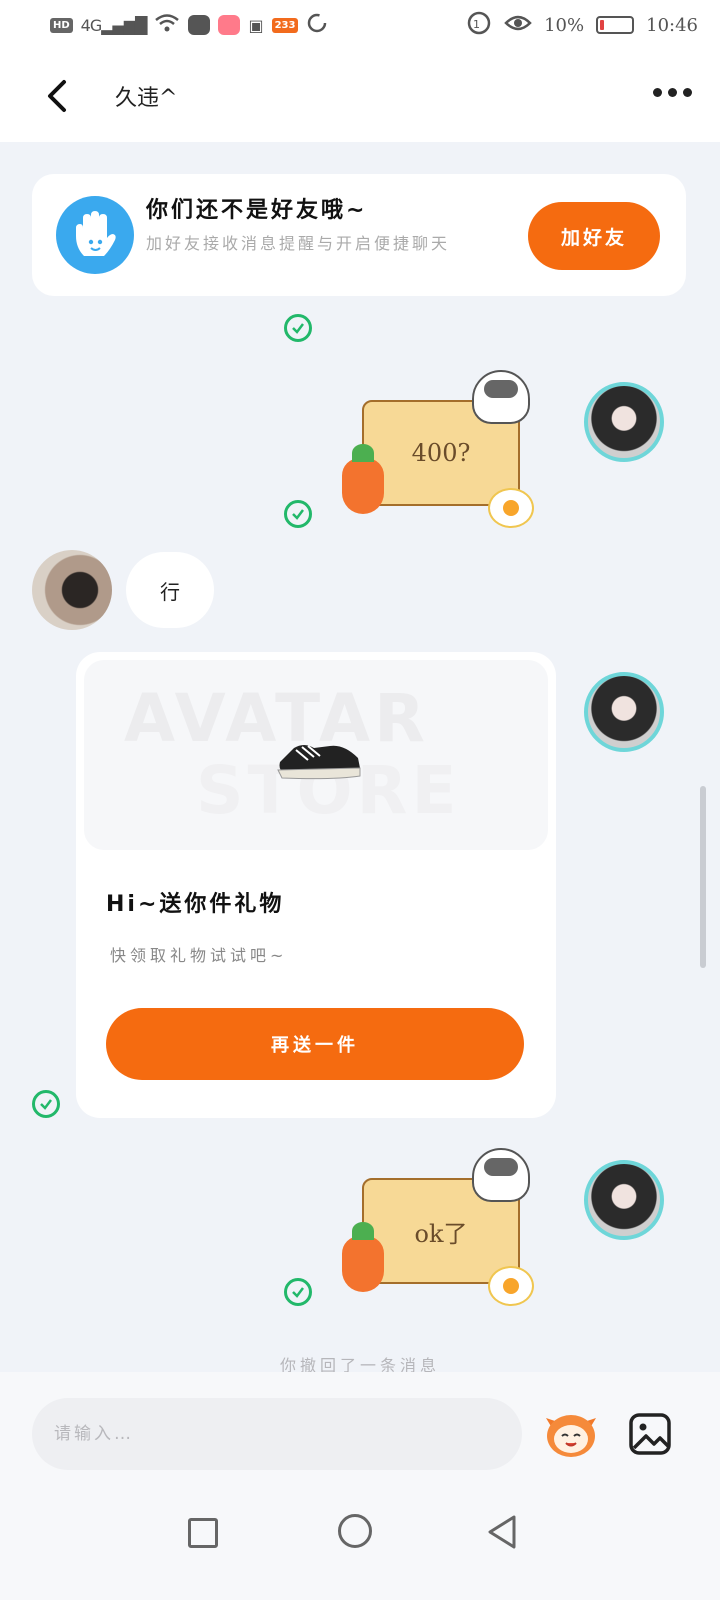 This screenshot has width=720, height=1600. I want to click on sticker-text: 400?, so click(441, 453).